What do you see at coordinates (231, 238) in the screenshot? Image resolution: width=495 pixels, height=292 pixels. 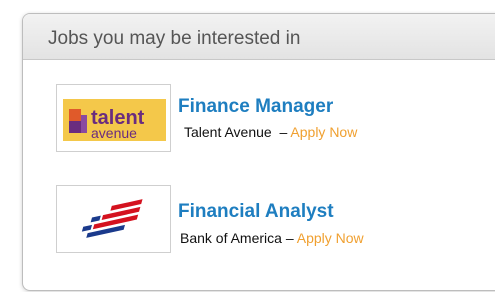 I see `company-name: Bank of America` at bounding box center [231, 238].